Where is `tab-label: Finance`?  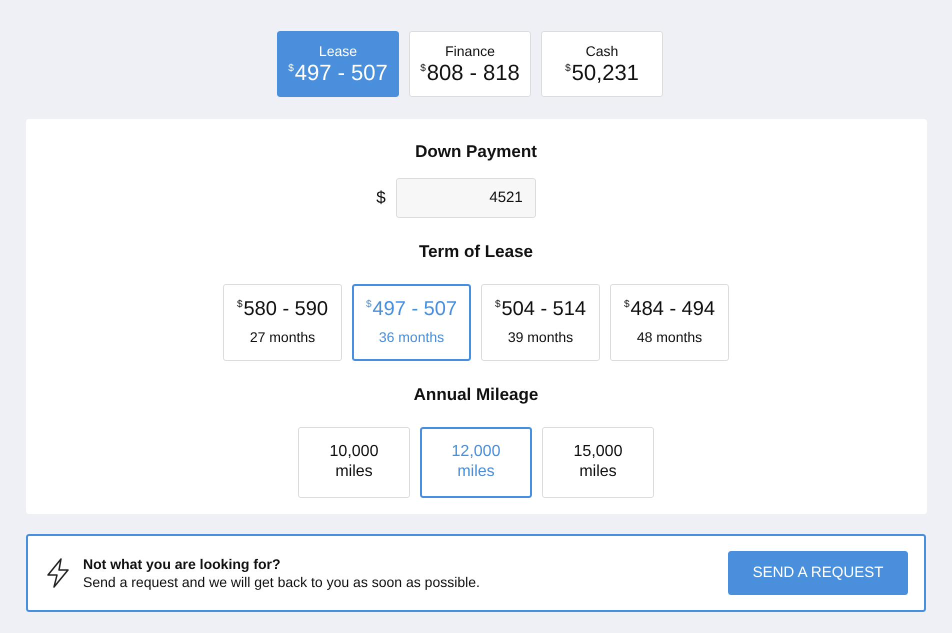 tab-label: Finance is located at coordinates (470, 50).